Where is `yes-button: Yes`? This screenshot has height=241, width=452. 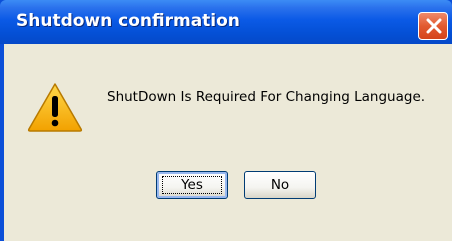
yes-button: Yes is located at coordinates (192, 185).